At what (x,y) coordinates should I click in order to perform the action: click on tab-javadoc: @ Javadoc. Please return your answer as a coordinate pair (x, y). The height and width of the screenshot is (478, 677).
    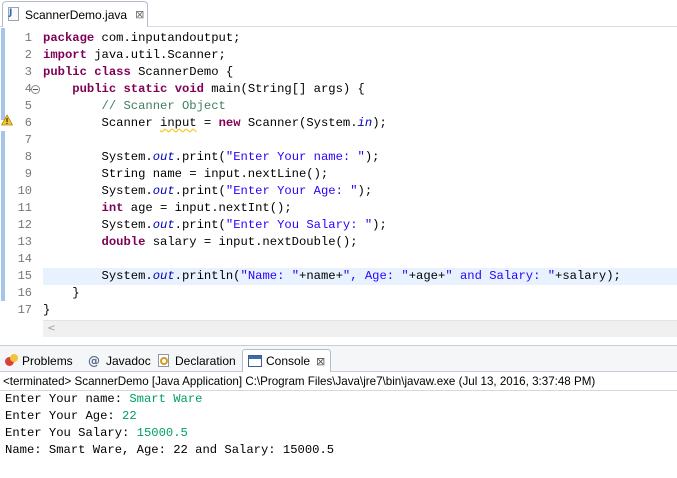
    Looking at the image, I should click on (119, 360).